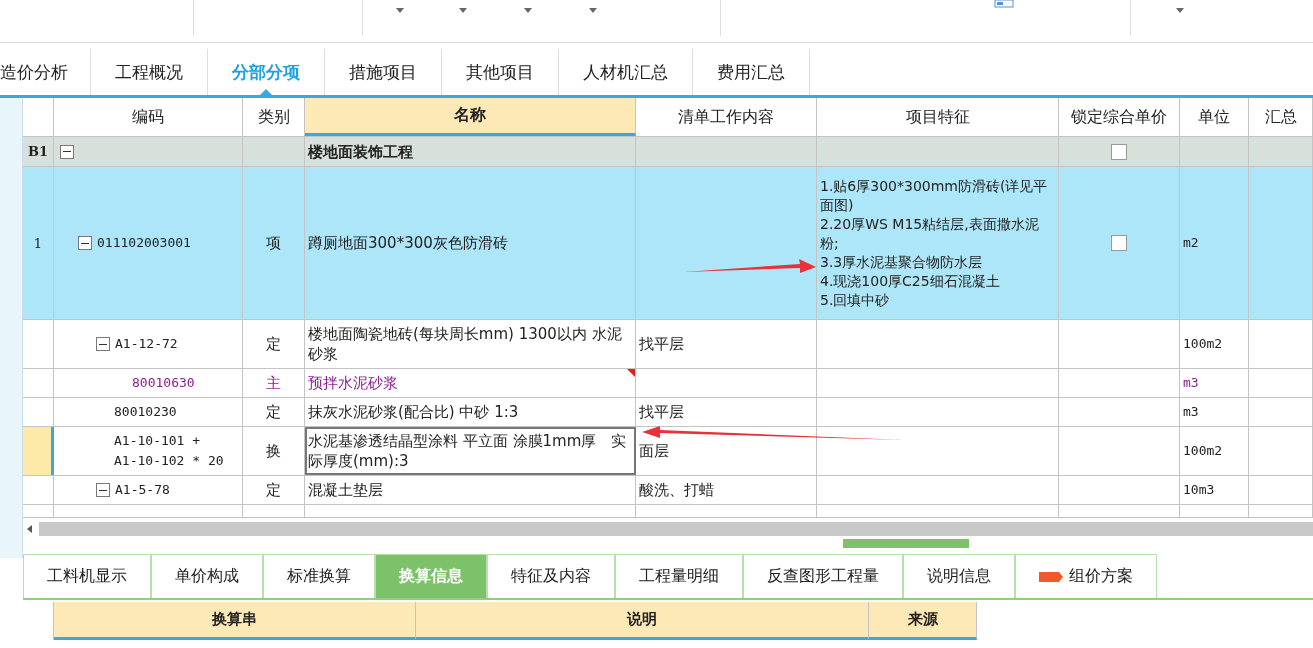 This screenshot has width=1313, height=648. I want to click on name-text: 抹灰水泥砂浆(配合比) 中砂 1:3, so click(413, 412).